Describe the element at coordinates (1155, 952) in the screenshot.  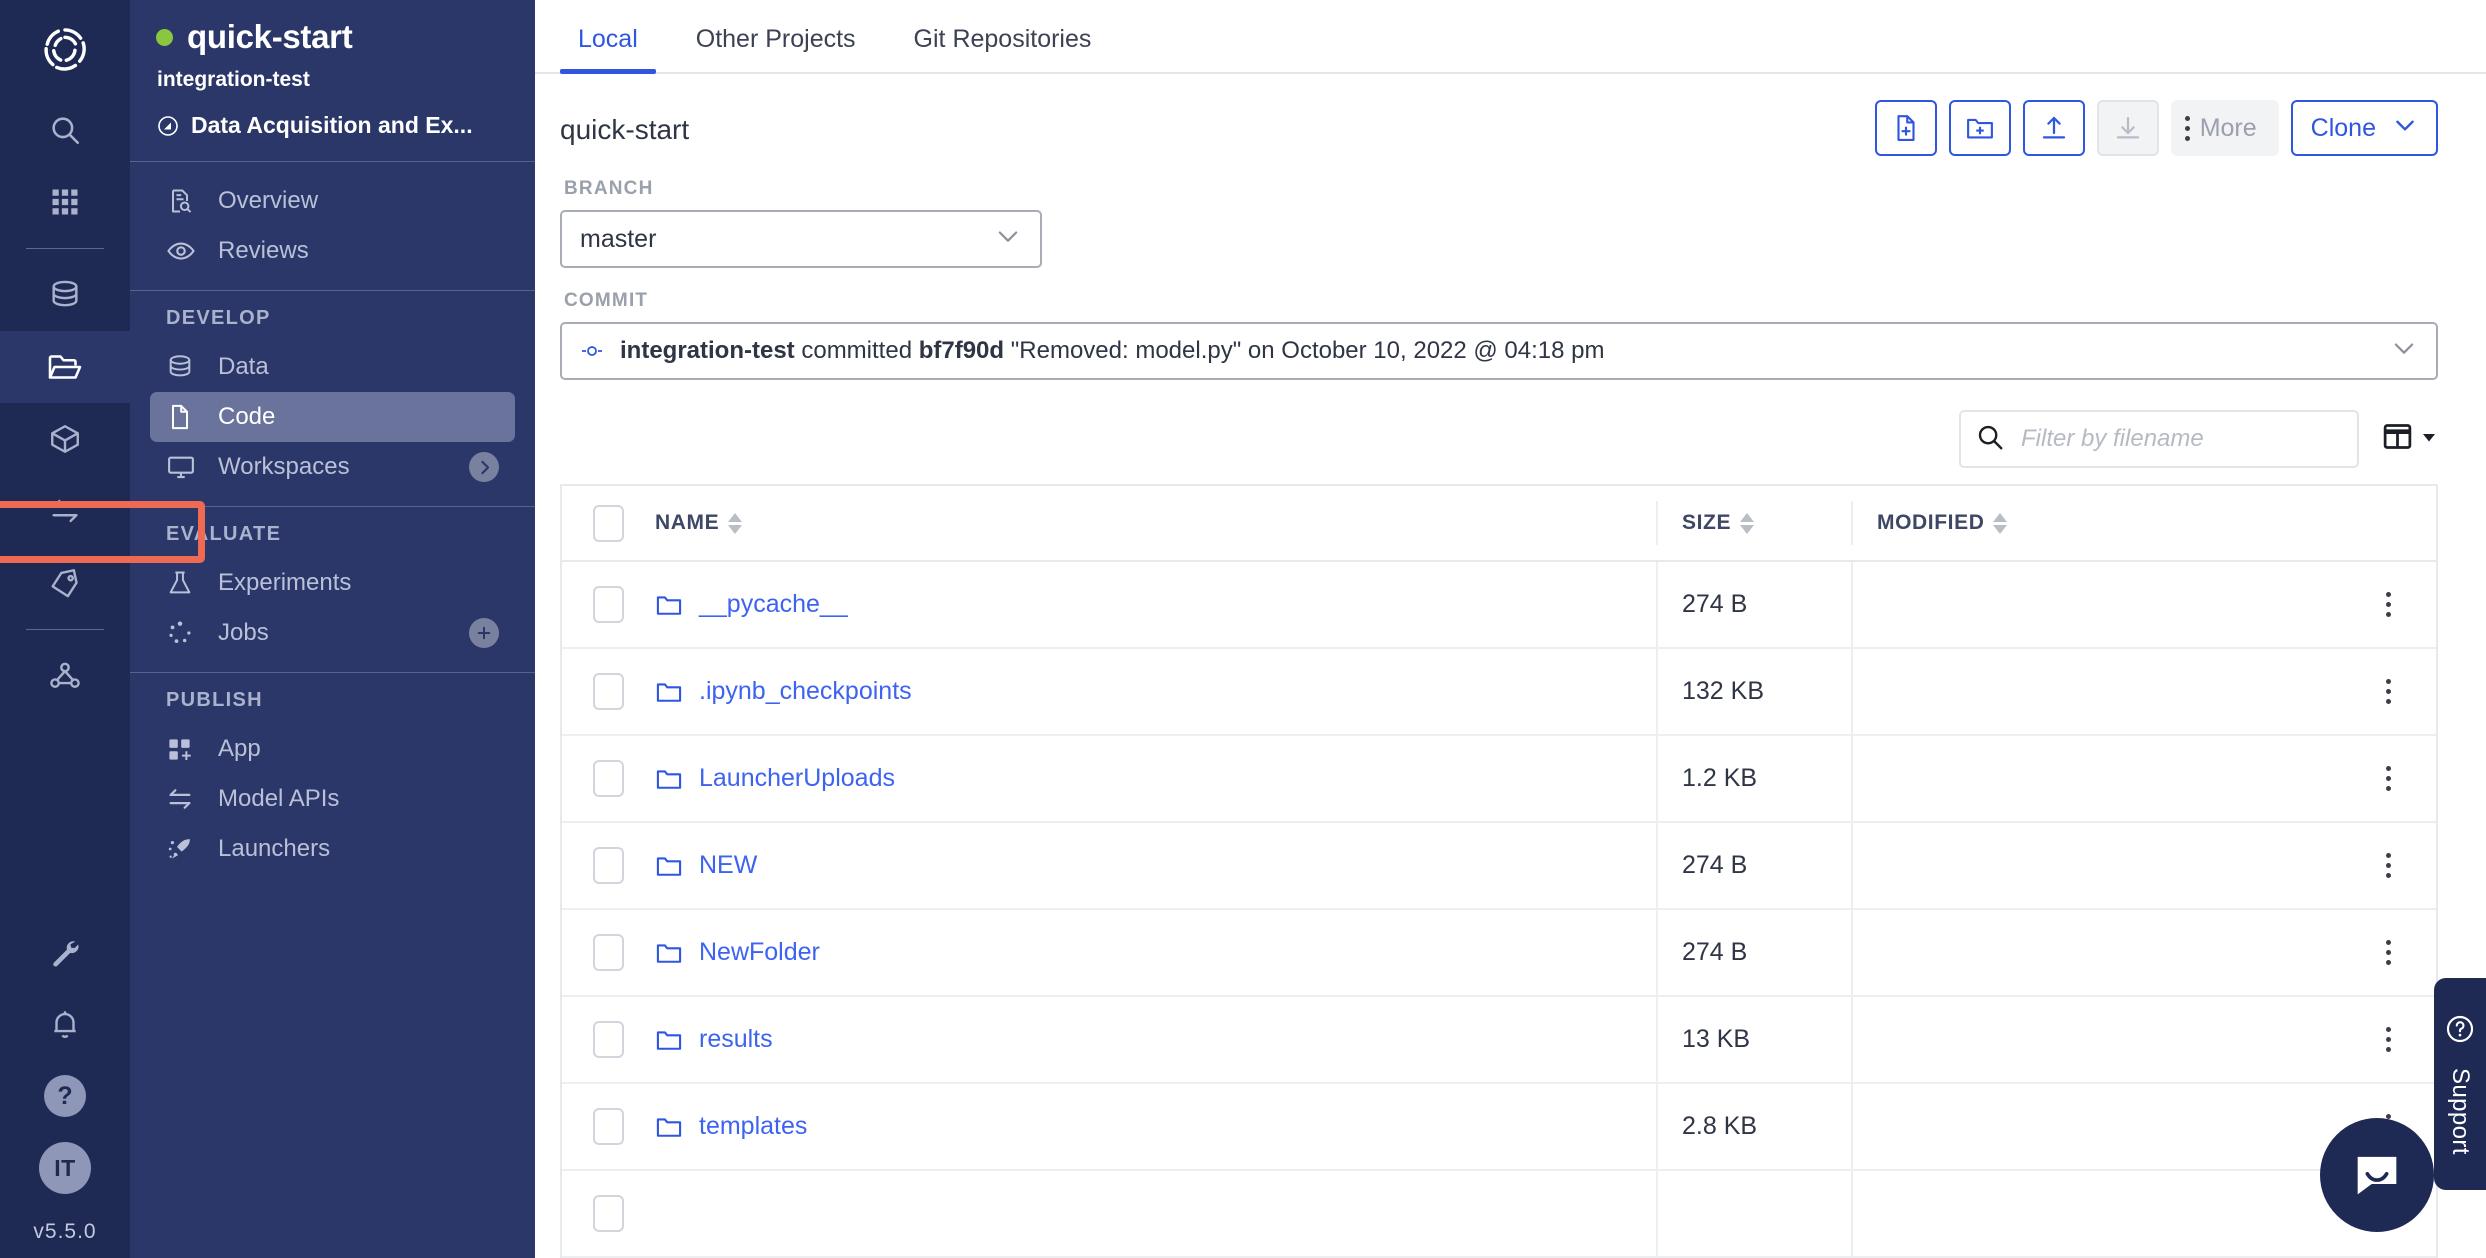
I see `file-name-cell: NewFolder` at that location.